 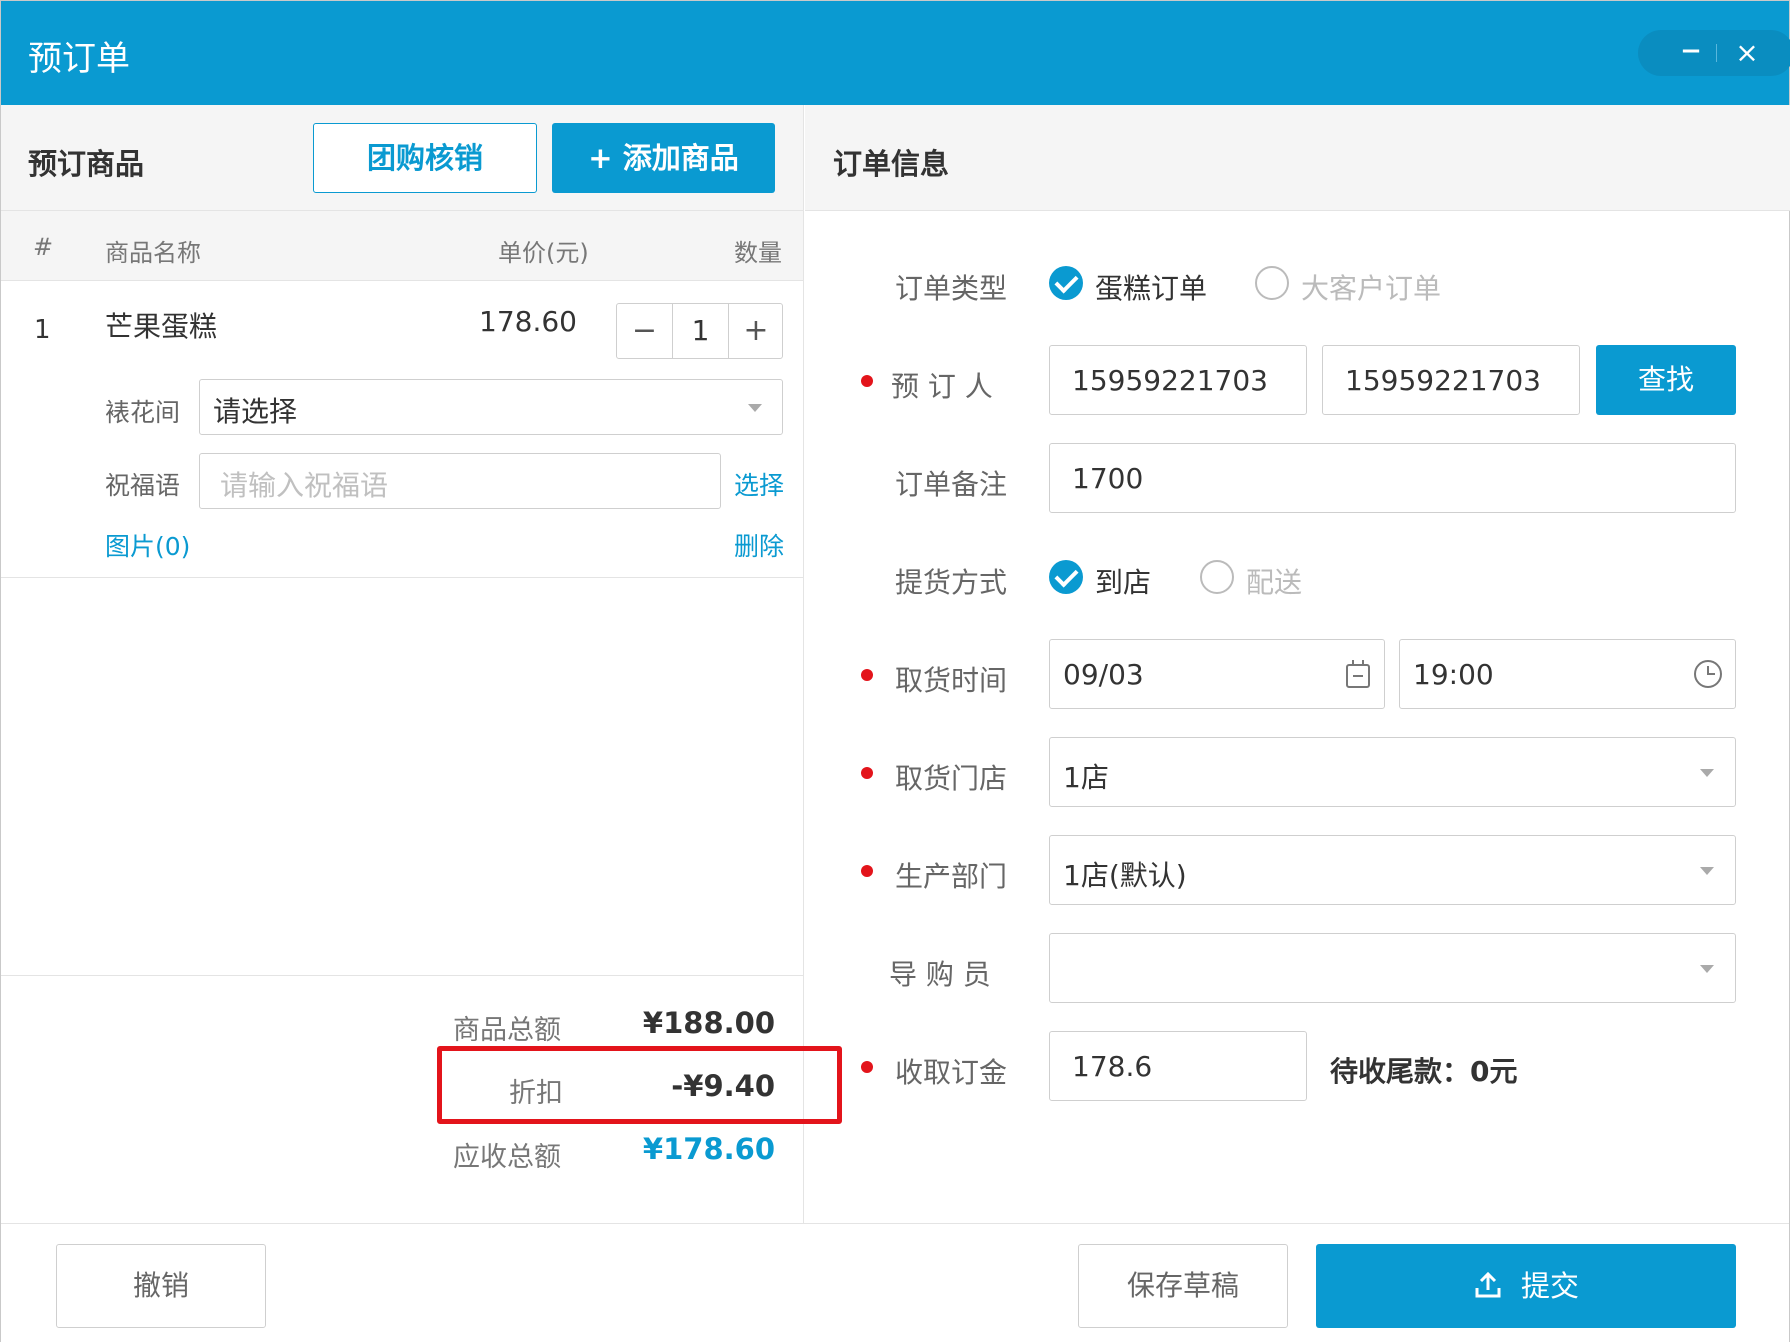 What do you see at coordinates (79, 59) in the screenshot?
I see `window-title: 预订单` at bounding box center [79, 59].